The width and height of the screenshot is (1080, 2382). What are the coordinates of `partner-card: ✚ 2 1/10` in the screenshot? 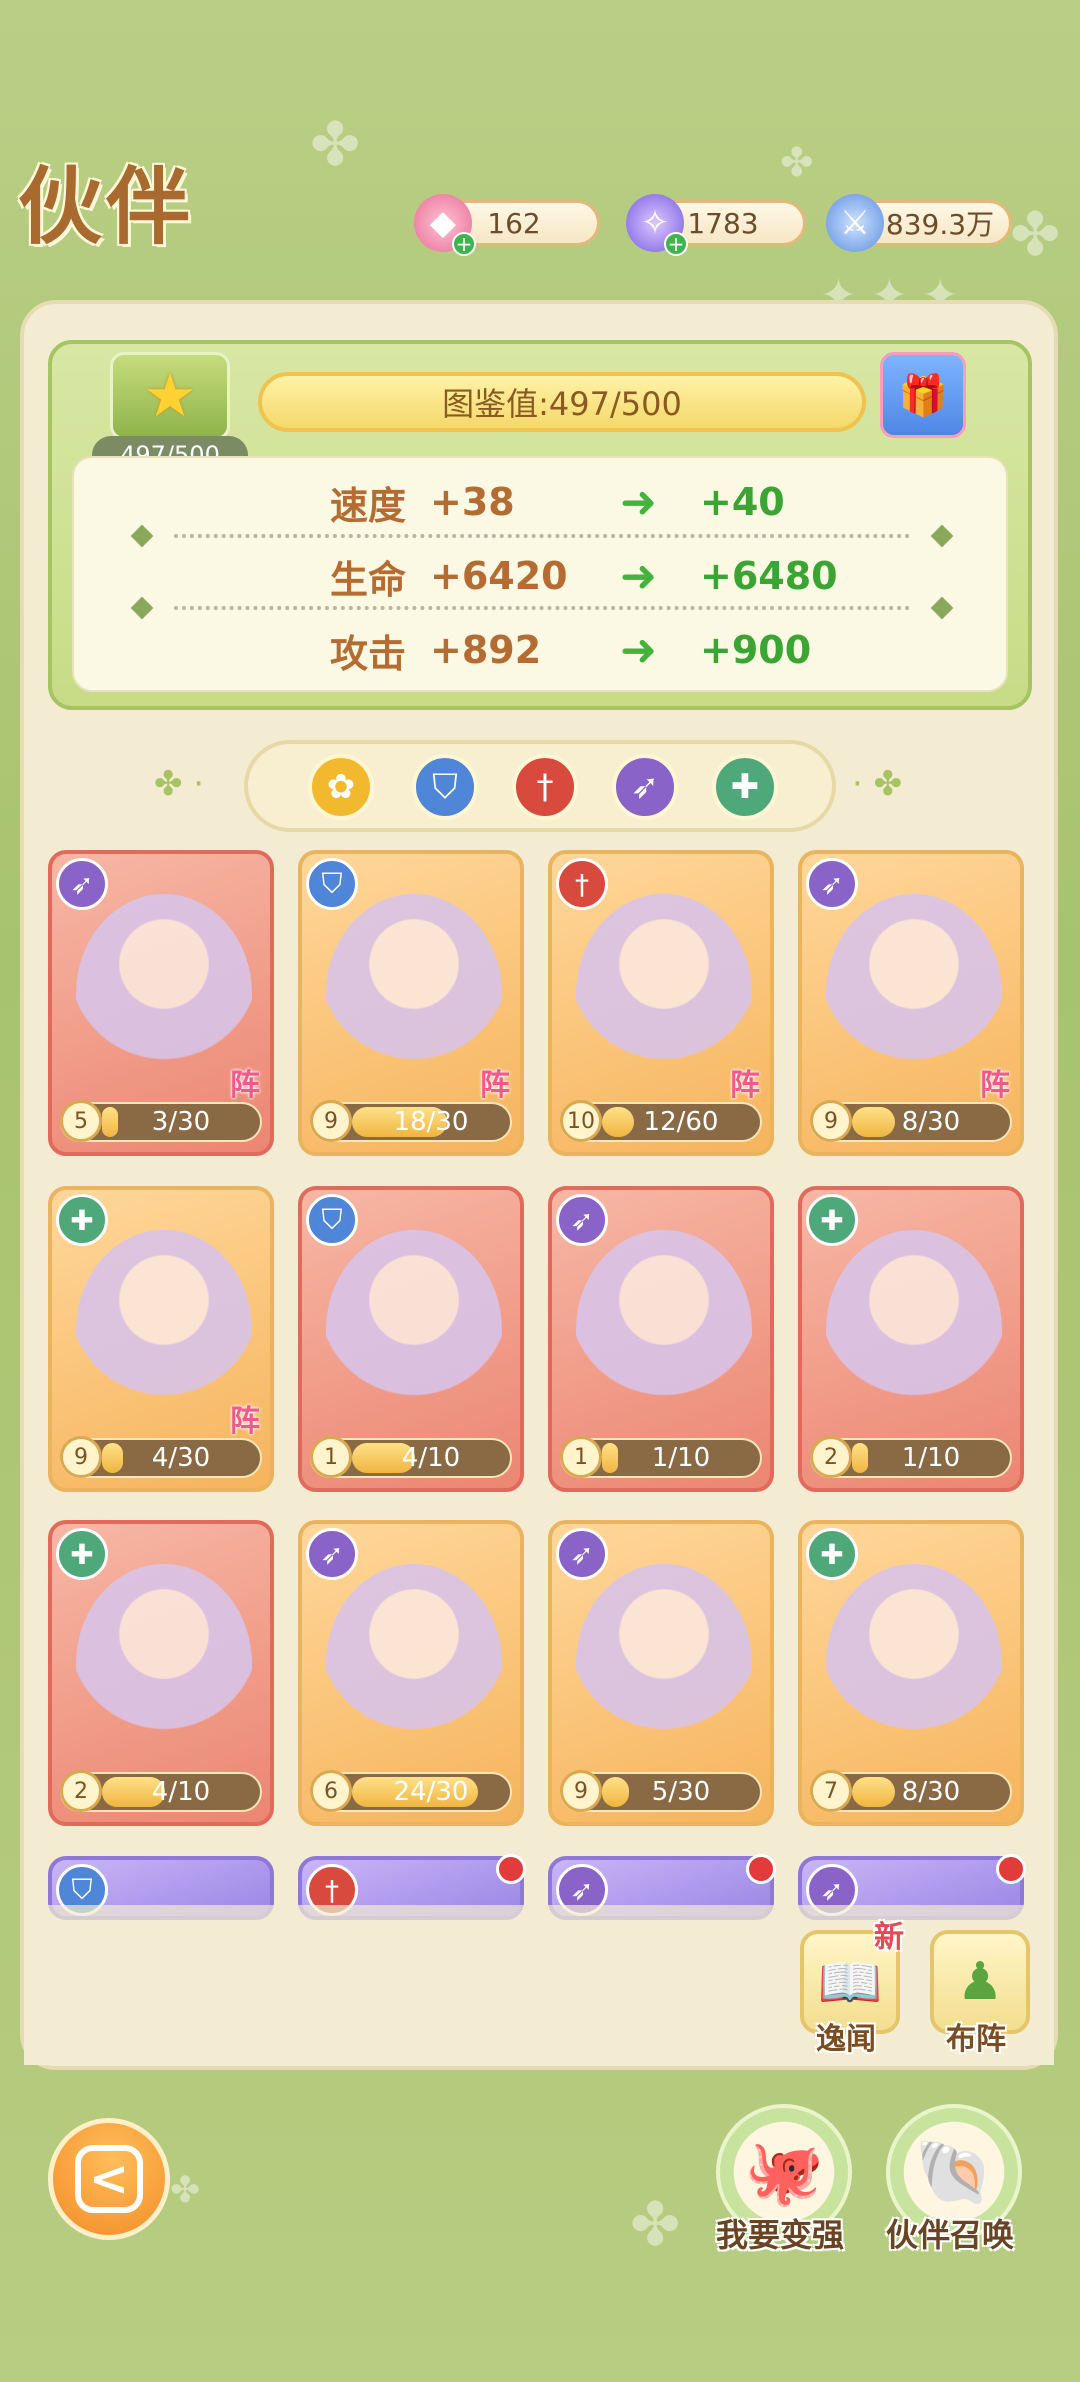 It's located at (911, 1339).